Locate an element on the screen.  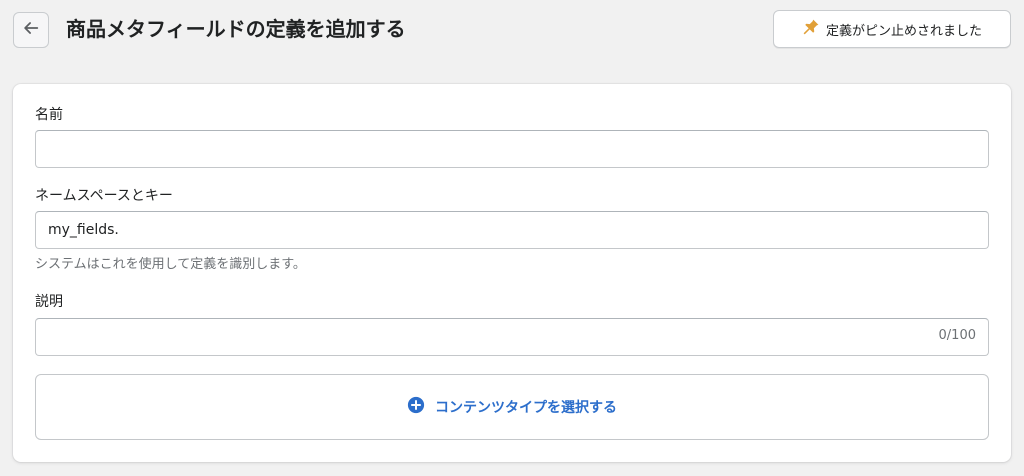
name-field-wrapper is located at coordinates (512, 149).